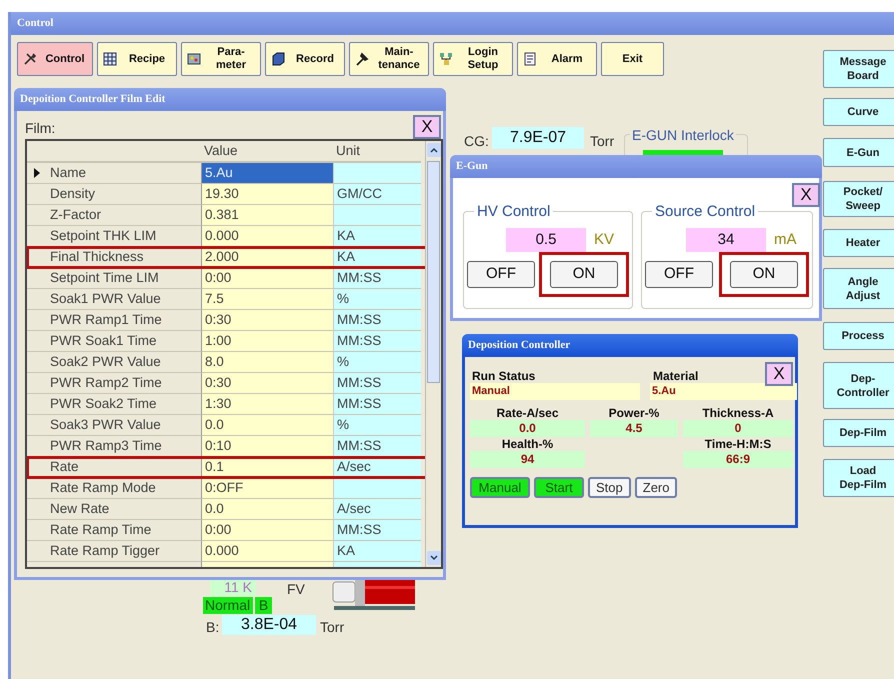  I want to click on tools-icon, so click(30, 59).